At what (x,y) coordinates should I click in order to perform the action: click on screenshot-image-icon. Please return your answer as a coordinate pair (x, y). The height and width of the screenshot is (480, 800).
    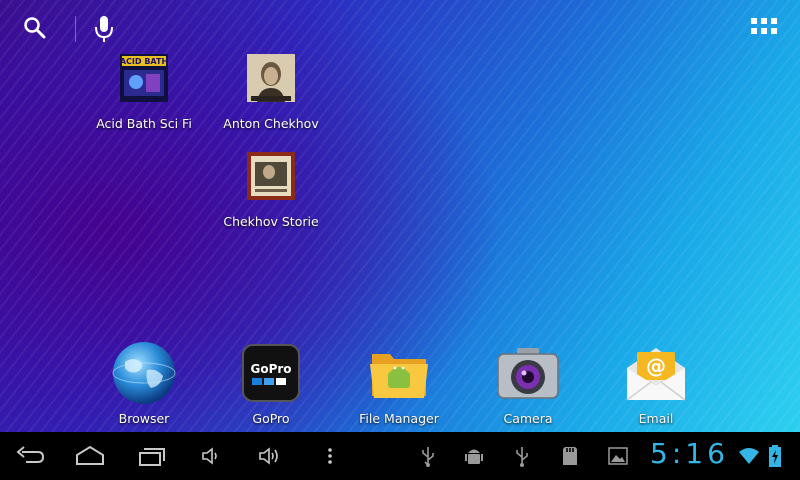
    Looking at the image, I should click on (618, 456).